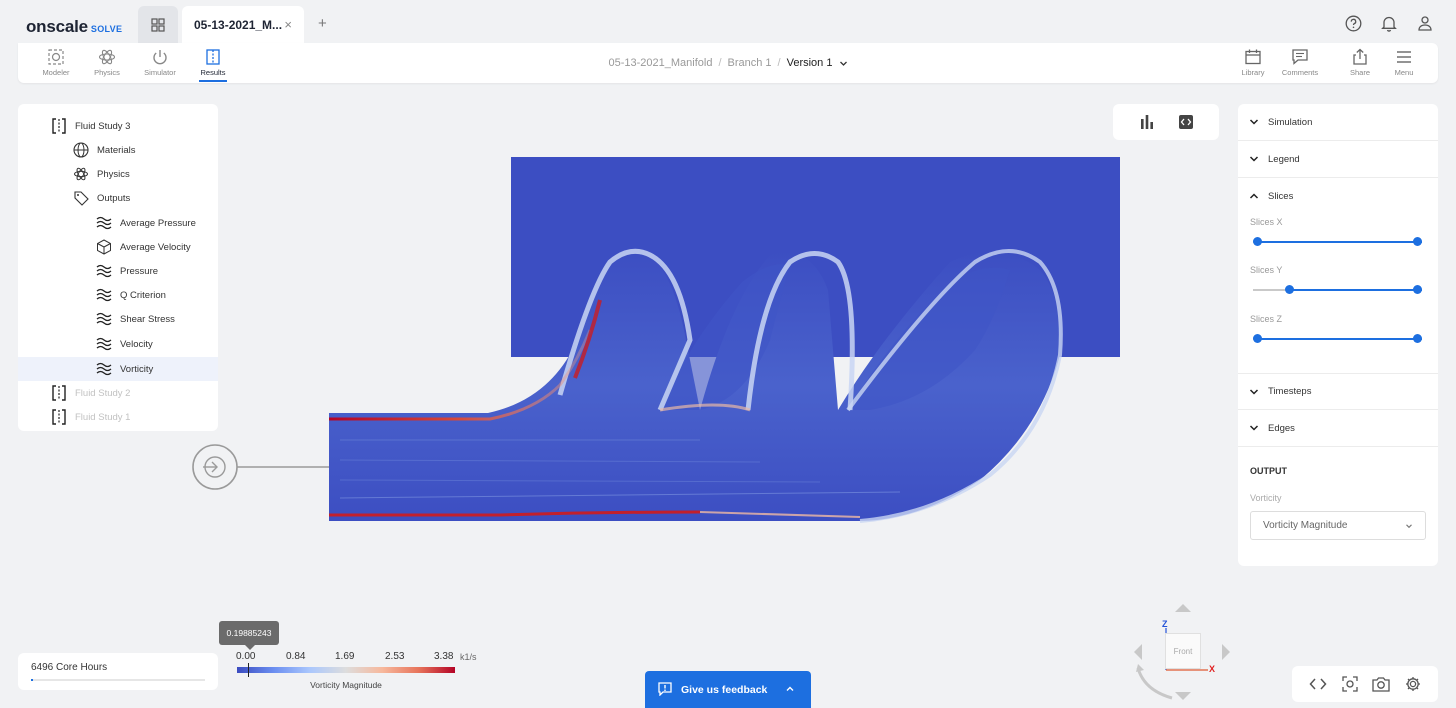 The width and height of the screenshot is (1456, 708). I want to click on colorbar-title: Vorticity Magnitude, so click(346, 685).